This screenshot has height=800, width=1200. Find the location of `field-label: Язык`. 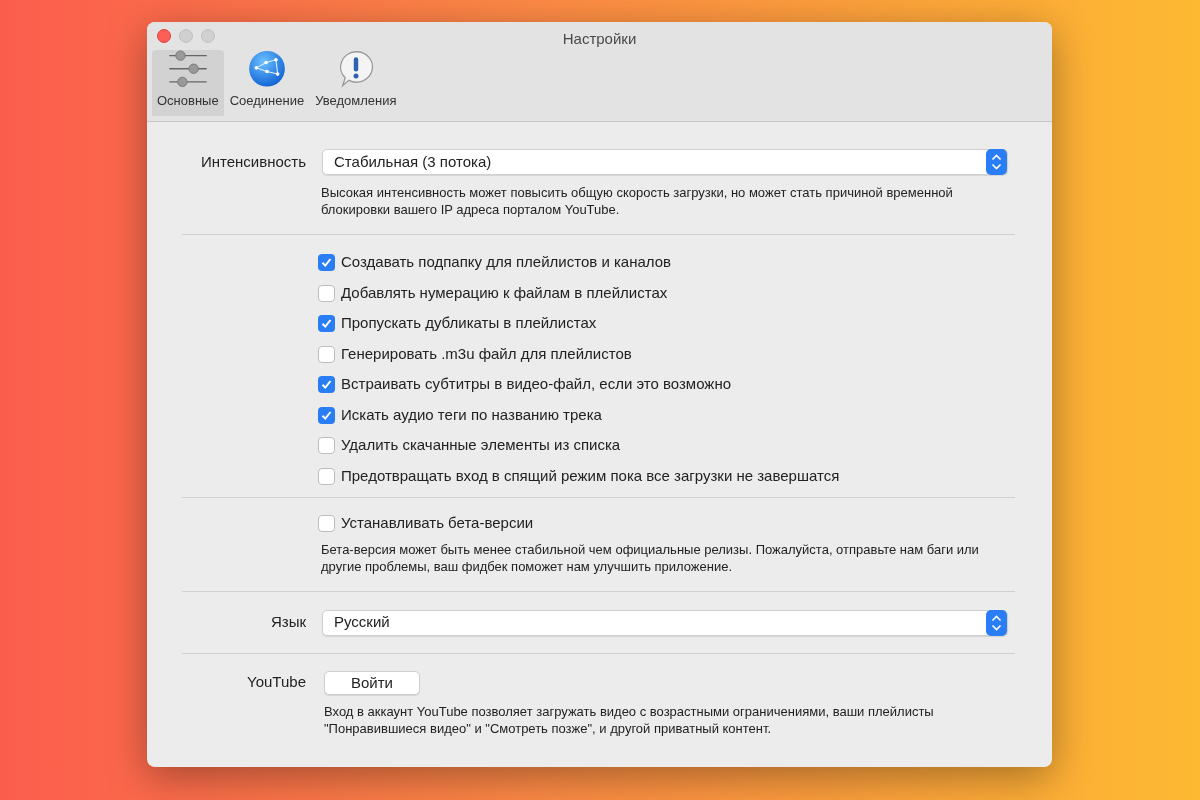

field-label: Язык is located at coordinates (288, 622).